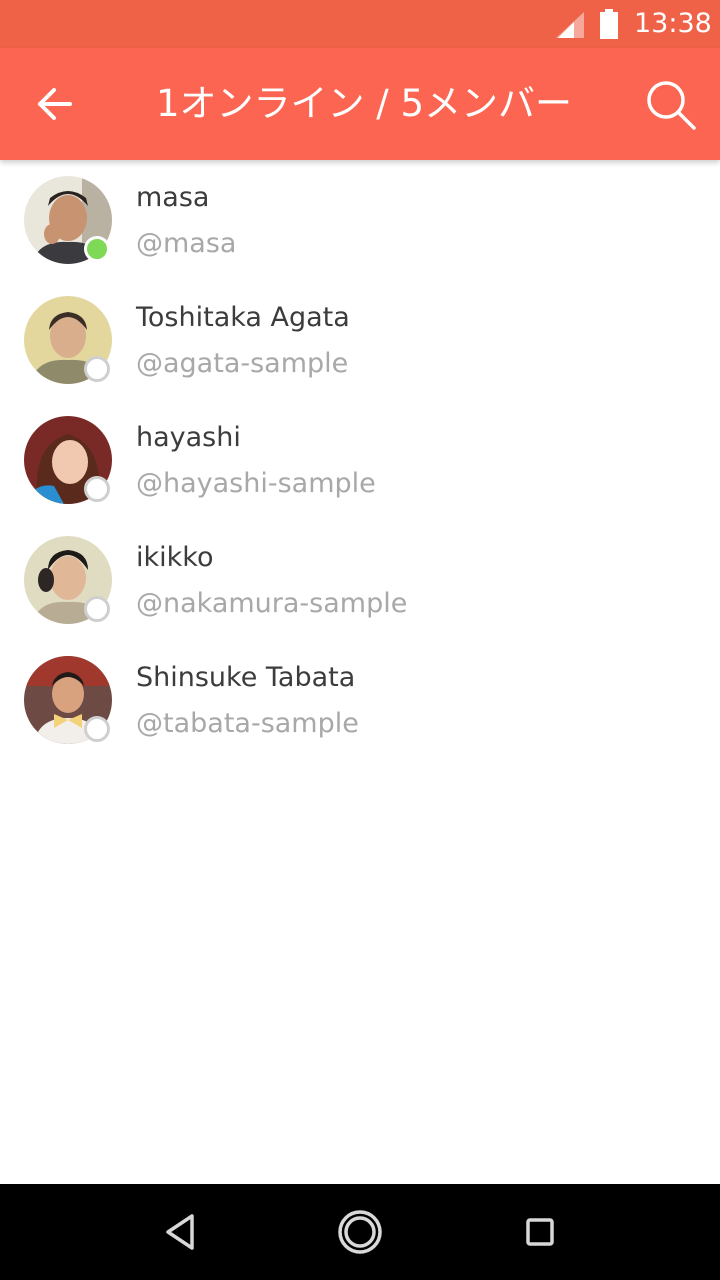 The image size is (720, 1280). I want to click on member-row: hayashi @hayashi-sample, so click(360, 460).